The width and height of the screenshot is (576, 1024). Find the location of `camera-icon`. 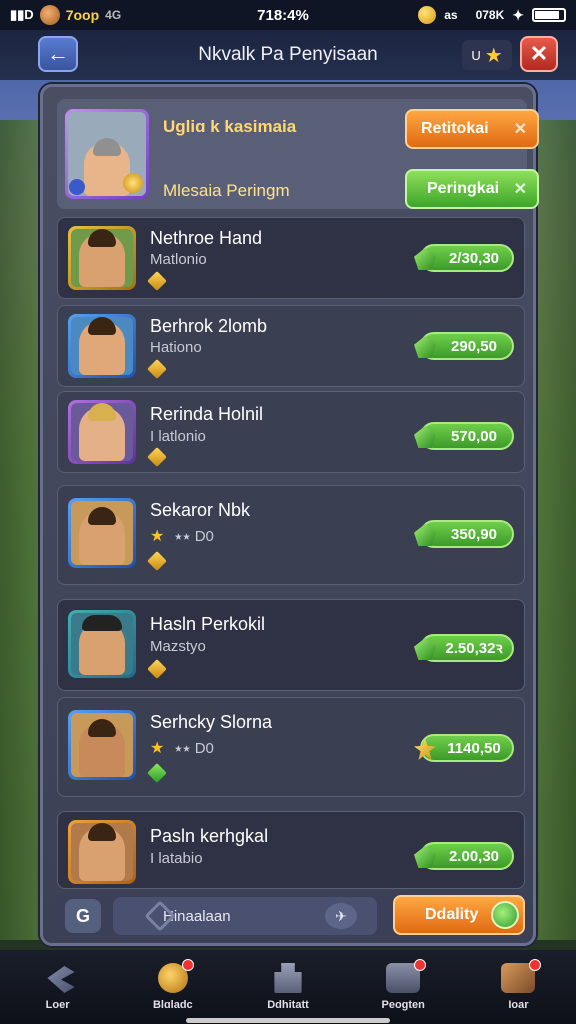

camera-icon is located at coordinates (406, 976).